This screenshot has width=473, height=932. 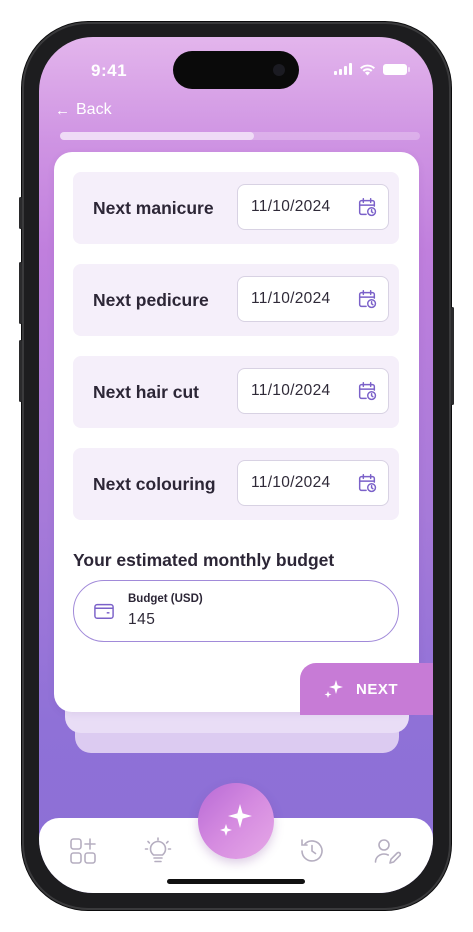 I want to click on power-button, so click(x=452, y=356).